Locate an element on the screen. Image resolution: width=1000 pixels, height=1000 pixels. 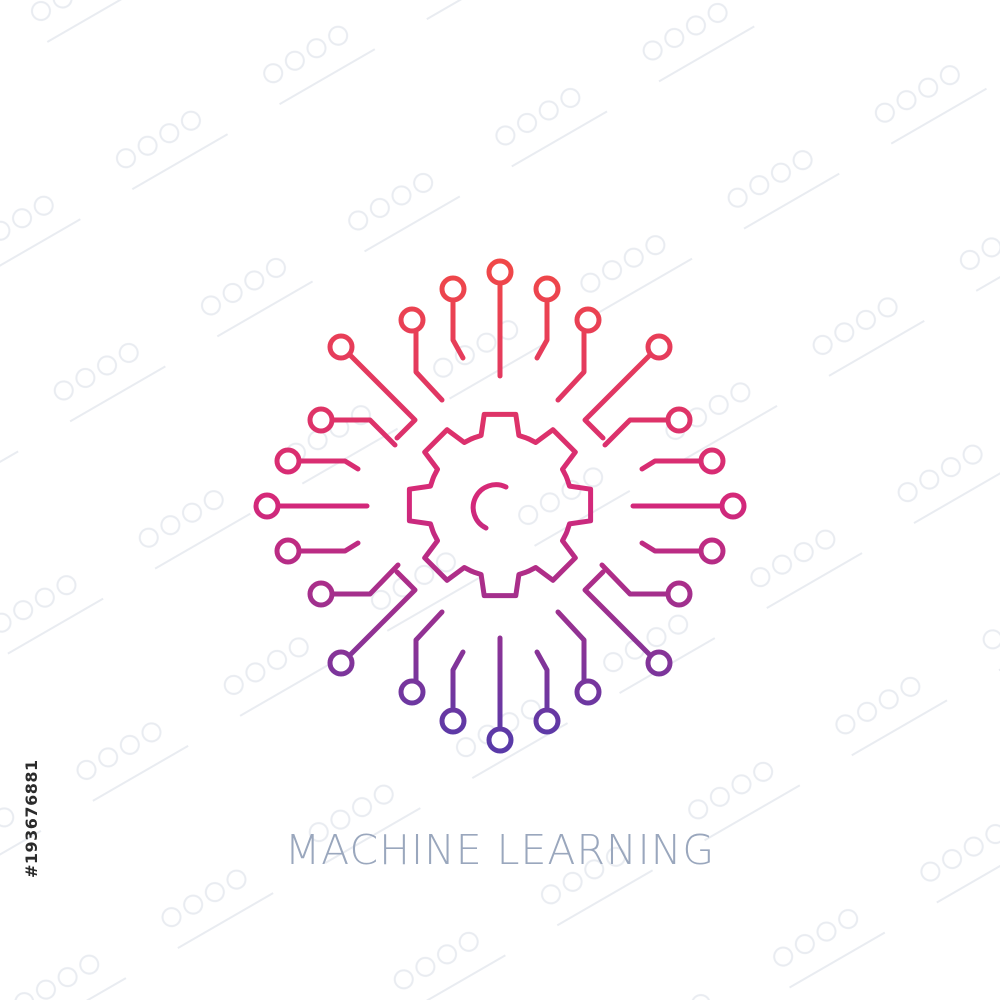
caption-title: MACHINE LEARNING is located at coordinates (500, 850).